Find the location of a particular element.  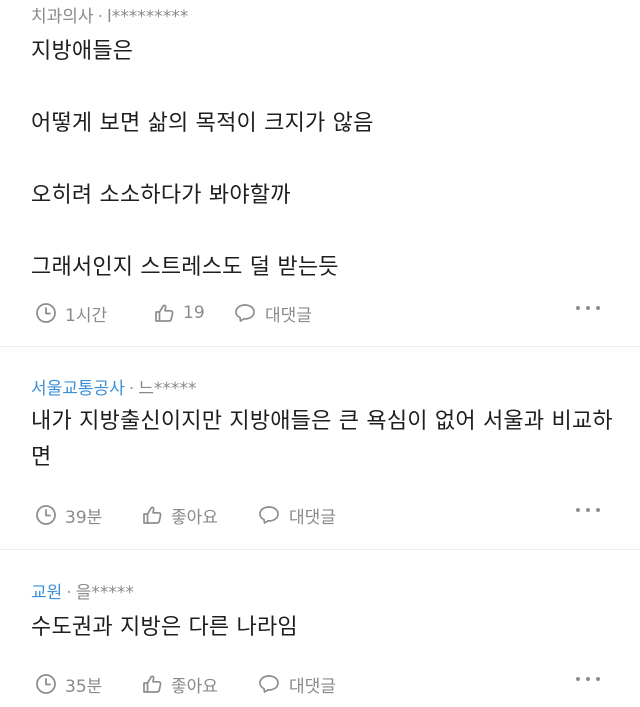

author-nickname: 을***** is located at coordinates (104, 593).